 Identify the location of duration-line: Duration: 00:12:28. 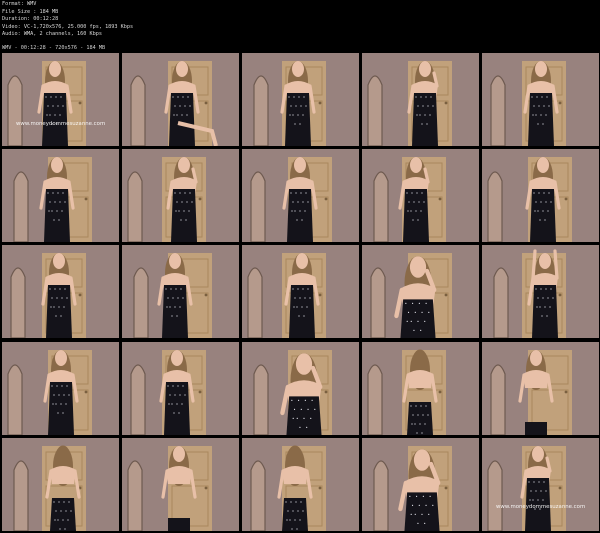
(30, 19).